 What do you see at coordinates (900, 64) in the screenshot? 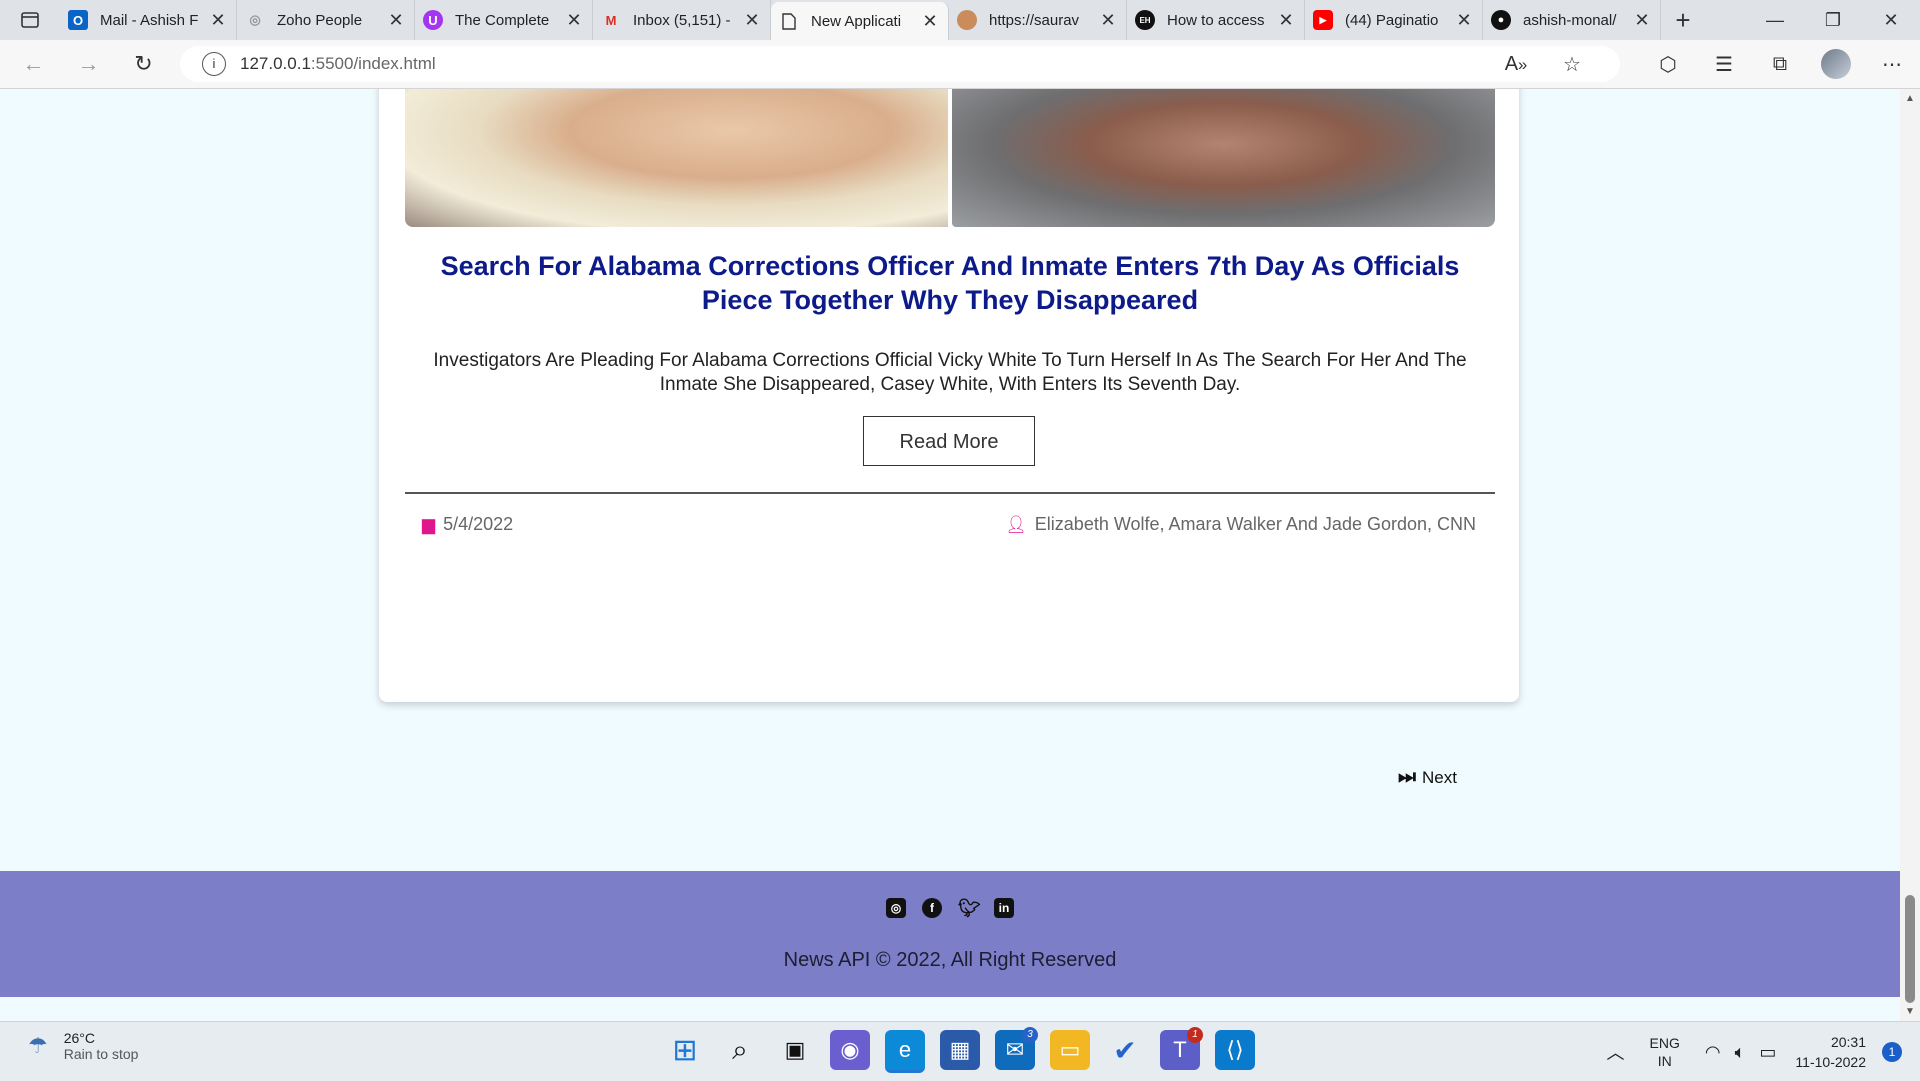
I see `address-input: i 127.0.0.1:5500/index.html` at bounding box center [900, 64].